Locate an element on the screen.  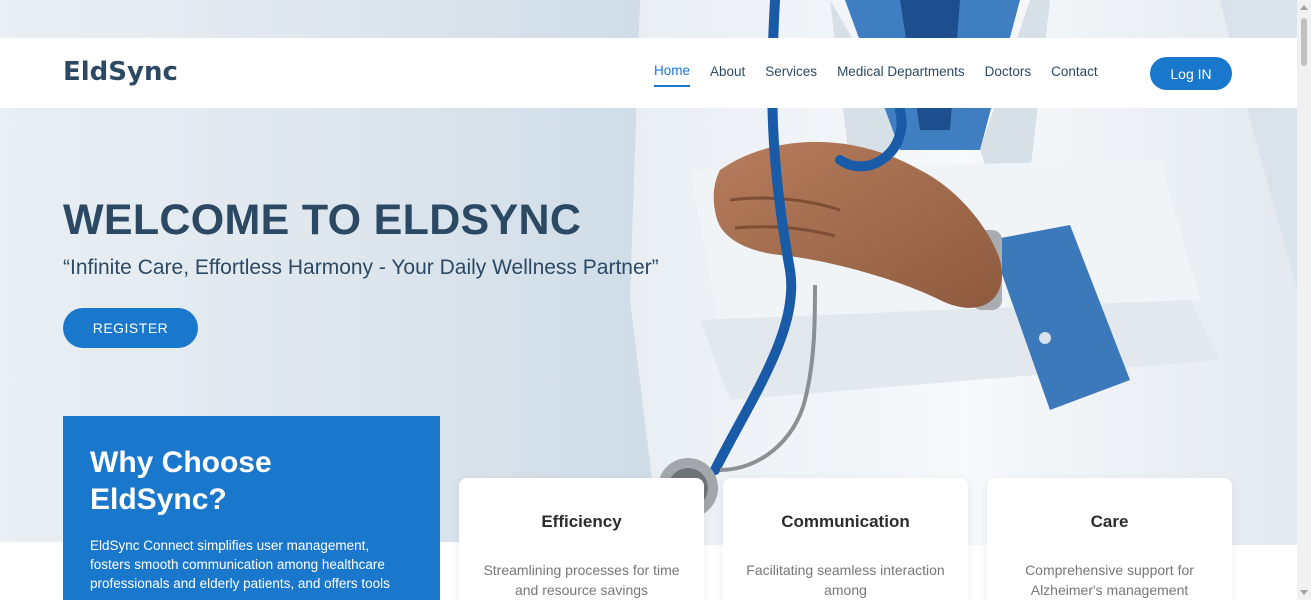
scroll-down-icon is located at coordinates (1304, 592).